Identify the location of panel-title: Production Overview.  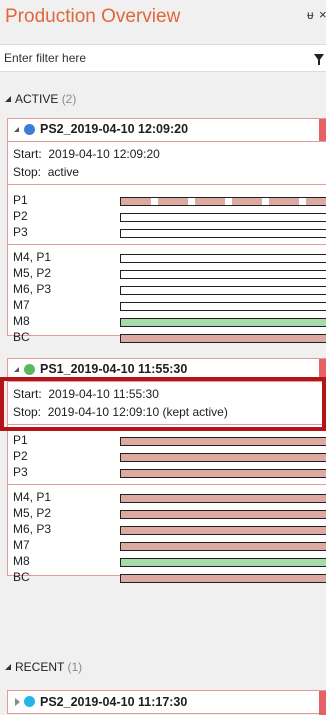
(93, 16).